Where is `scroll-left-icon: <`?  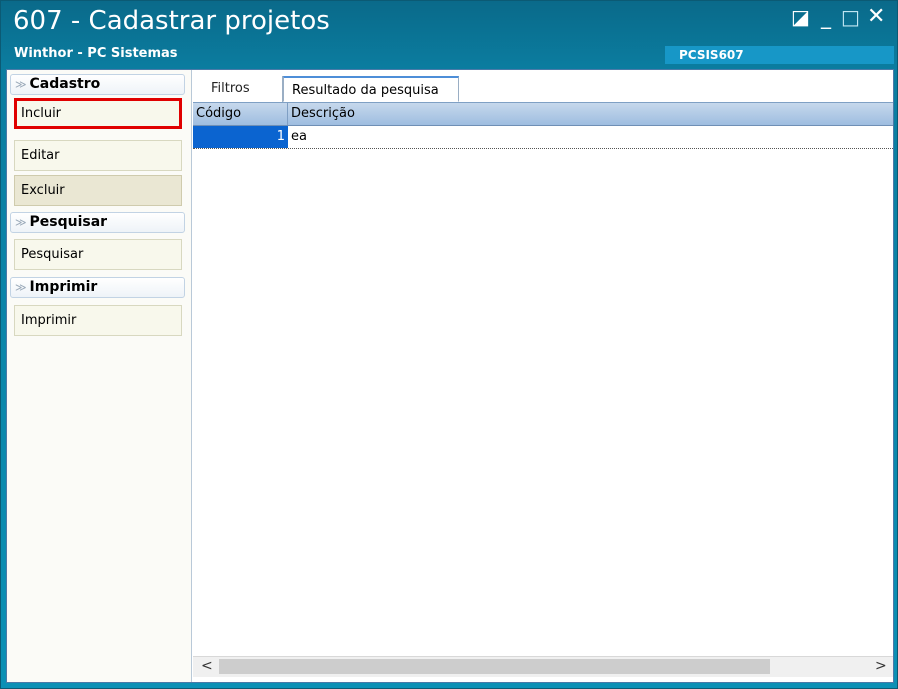
scroll-left-icon: < is located at coordinates (207, 666).